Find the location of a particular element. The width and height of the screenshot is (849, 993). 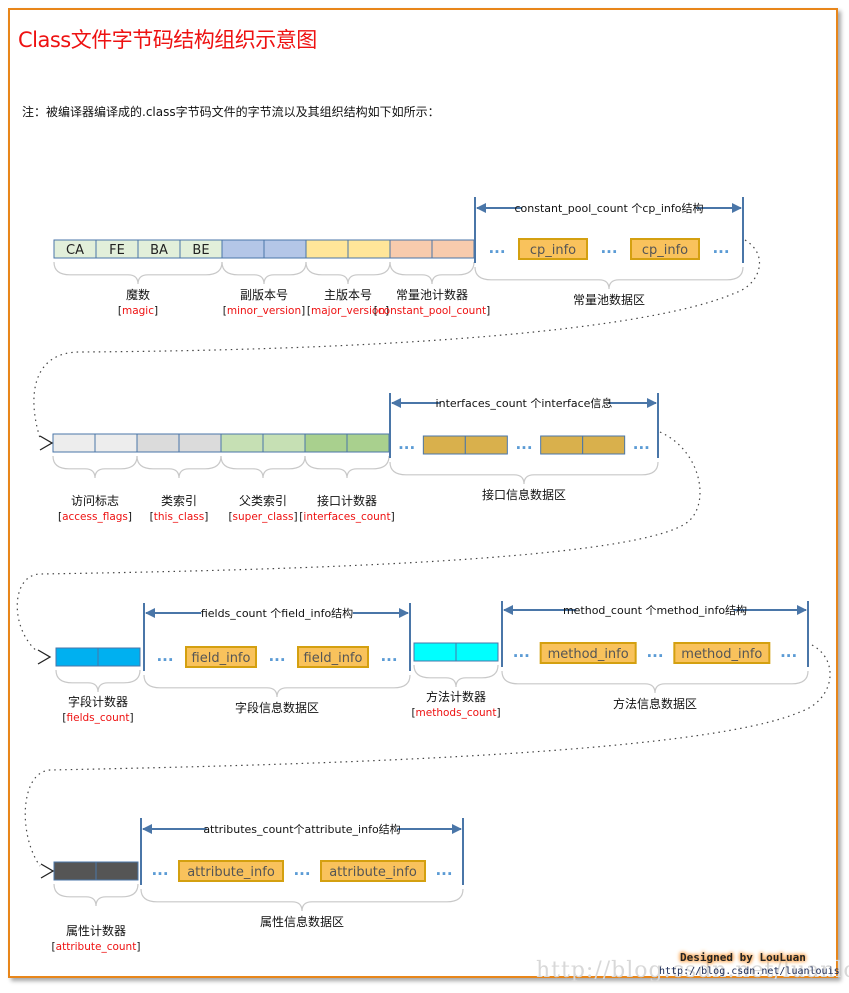

span-label: fields_count 个field_info结构 is located at coordinates (277, 613).